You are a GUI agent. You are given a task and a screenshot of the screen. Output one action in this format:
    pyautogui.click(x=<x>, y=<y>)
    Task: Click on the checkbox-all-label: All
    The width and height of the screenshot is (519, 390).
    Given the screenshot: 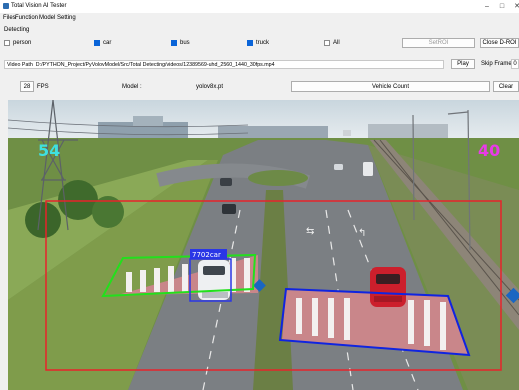 What is the action you would take?
    pyautogui.click(x=336, y=43)
    